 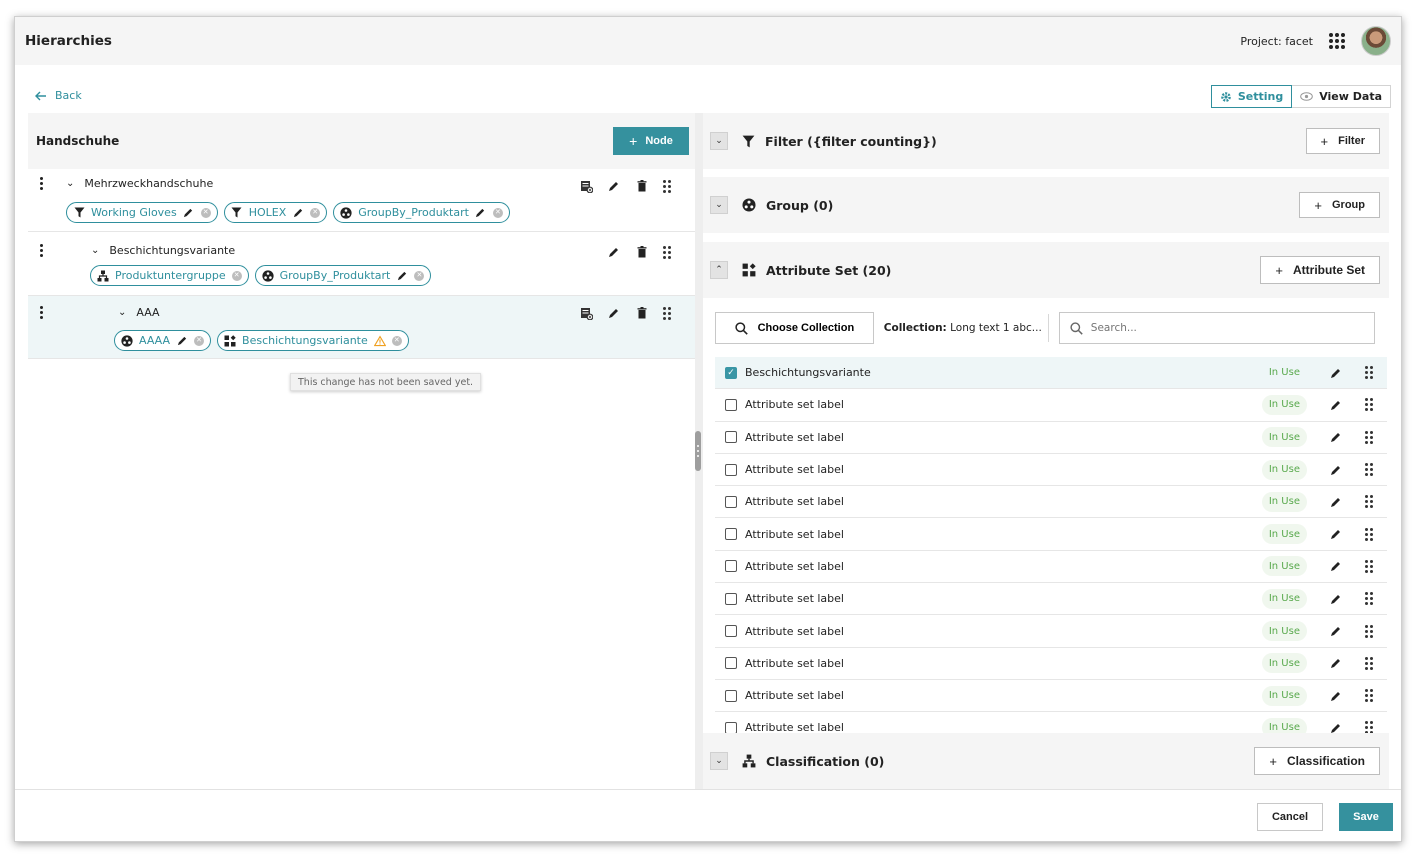 What do you see at coordinates (275, 212) in the screenshot?
I see `filter-chip: HOLEX ✕` at bounding box center [275, 212].